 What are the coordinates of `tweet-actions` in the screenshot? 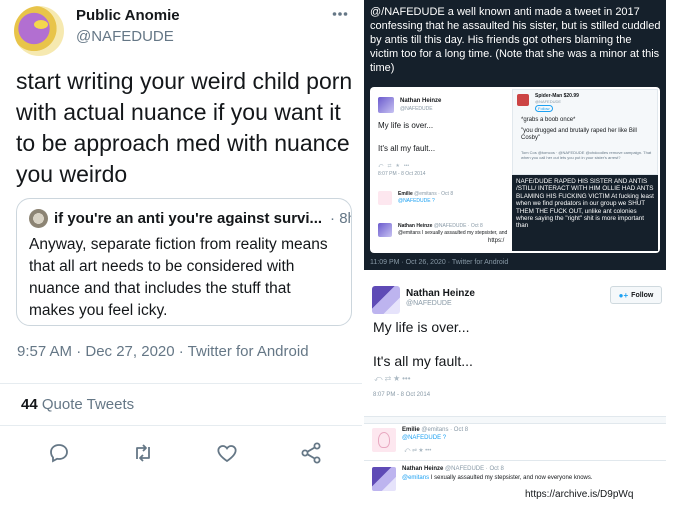 It's located at (192, 453).